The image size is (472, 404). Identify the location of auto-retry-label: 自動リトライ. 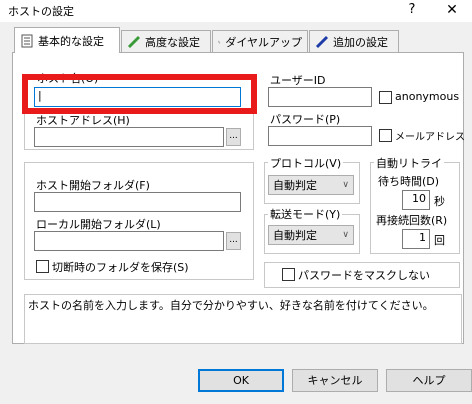
(409, 163).